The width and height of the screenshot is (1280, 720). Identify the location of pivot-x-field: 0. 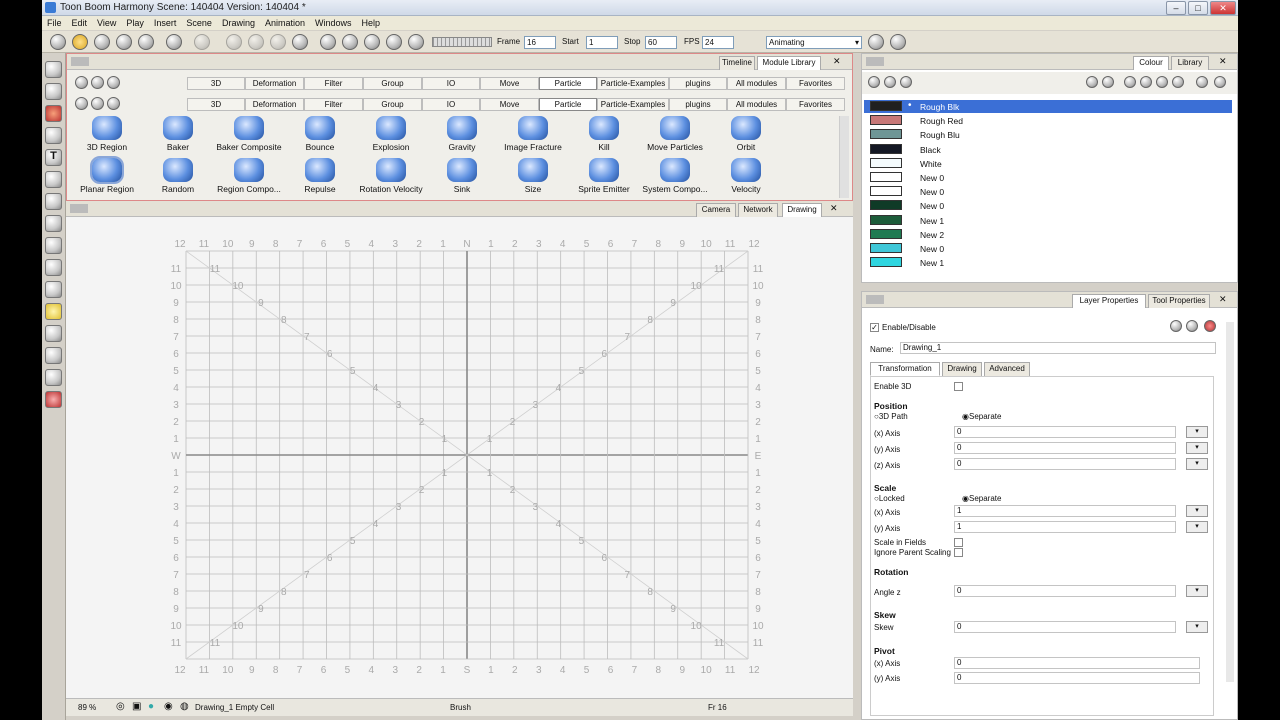
(1077, 663).